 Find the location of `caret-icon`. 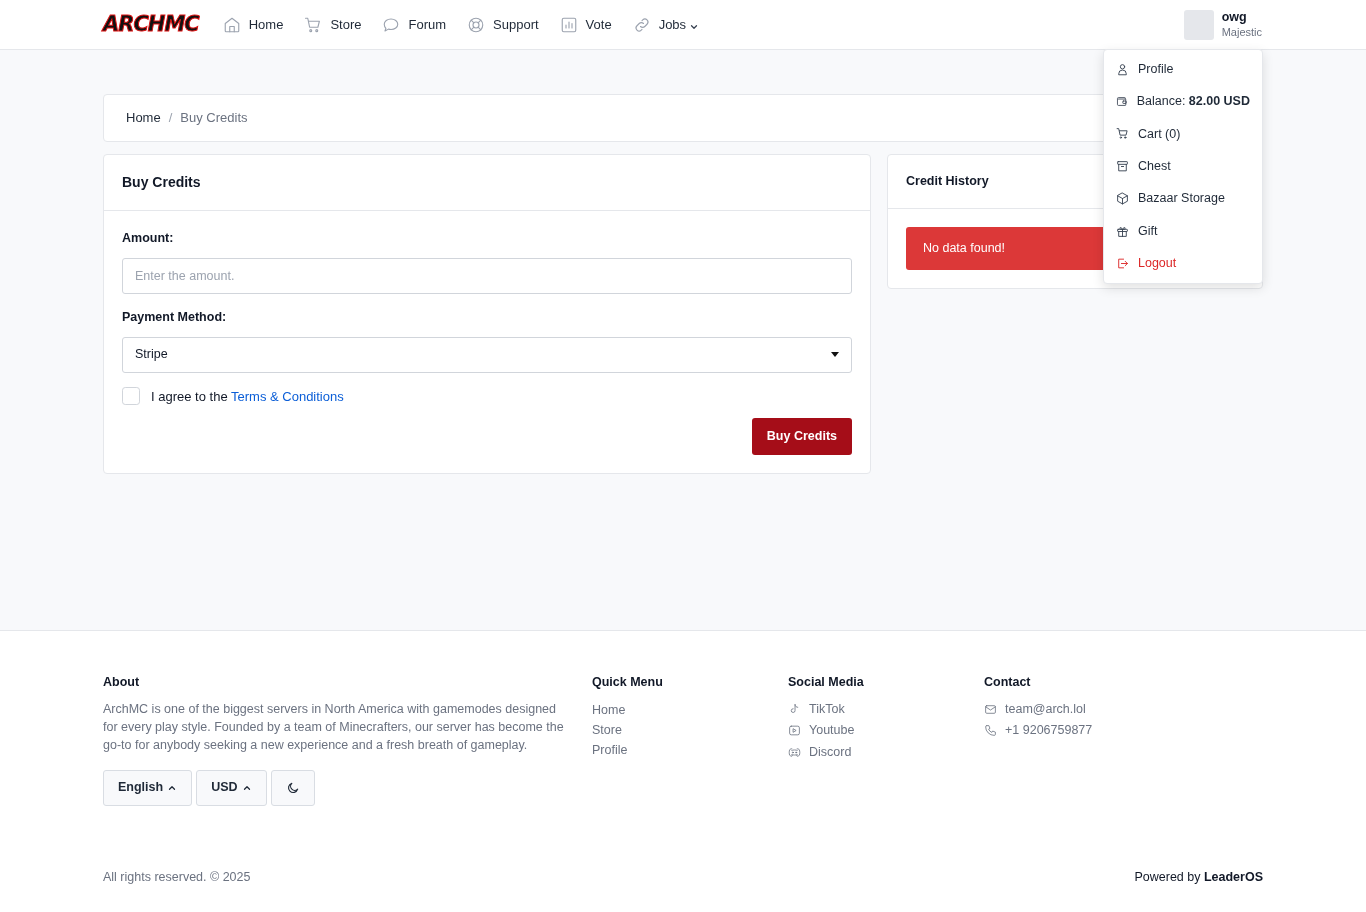

caret-icon is located at coordinates (835, 354).